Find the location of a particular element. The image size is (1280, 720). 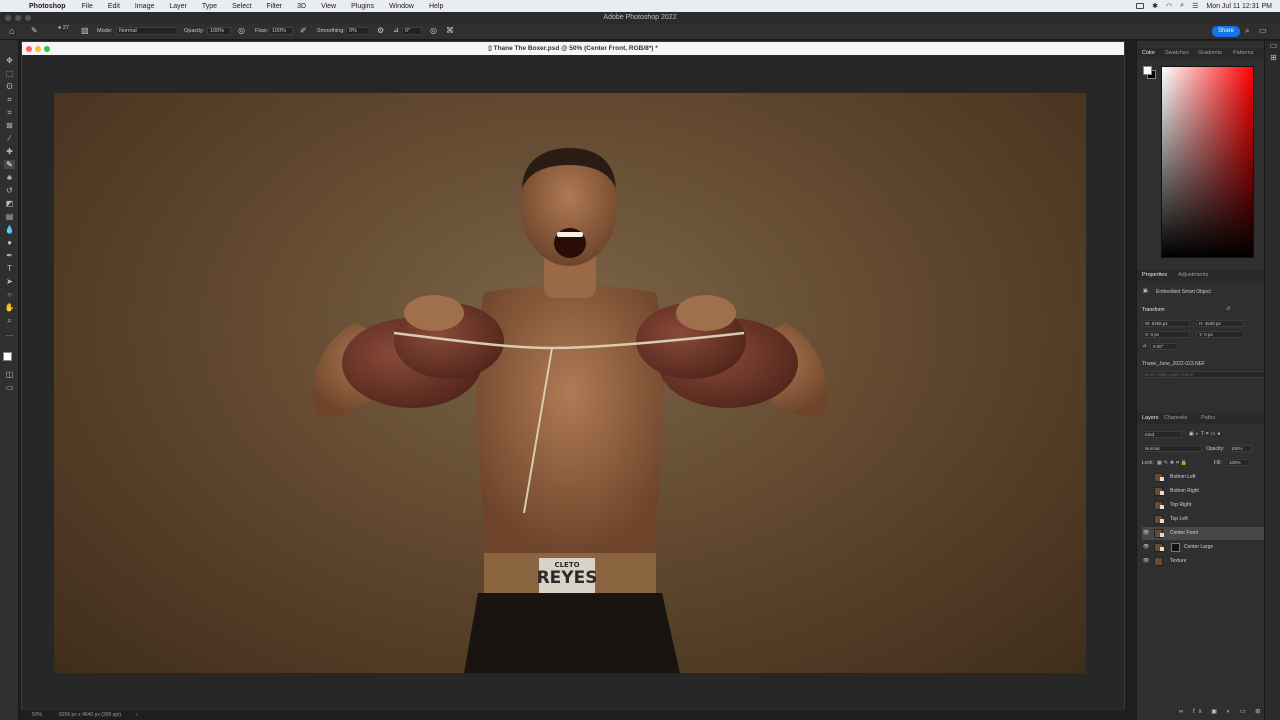

brush-tool-preset-icon: ✎ is located at coordinates (34, 30).